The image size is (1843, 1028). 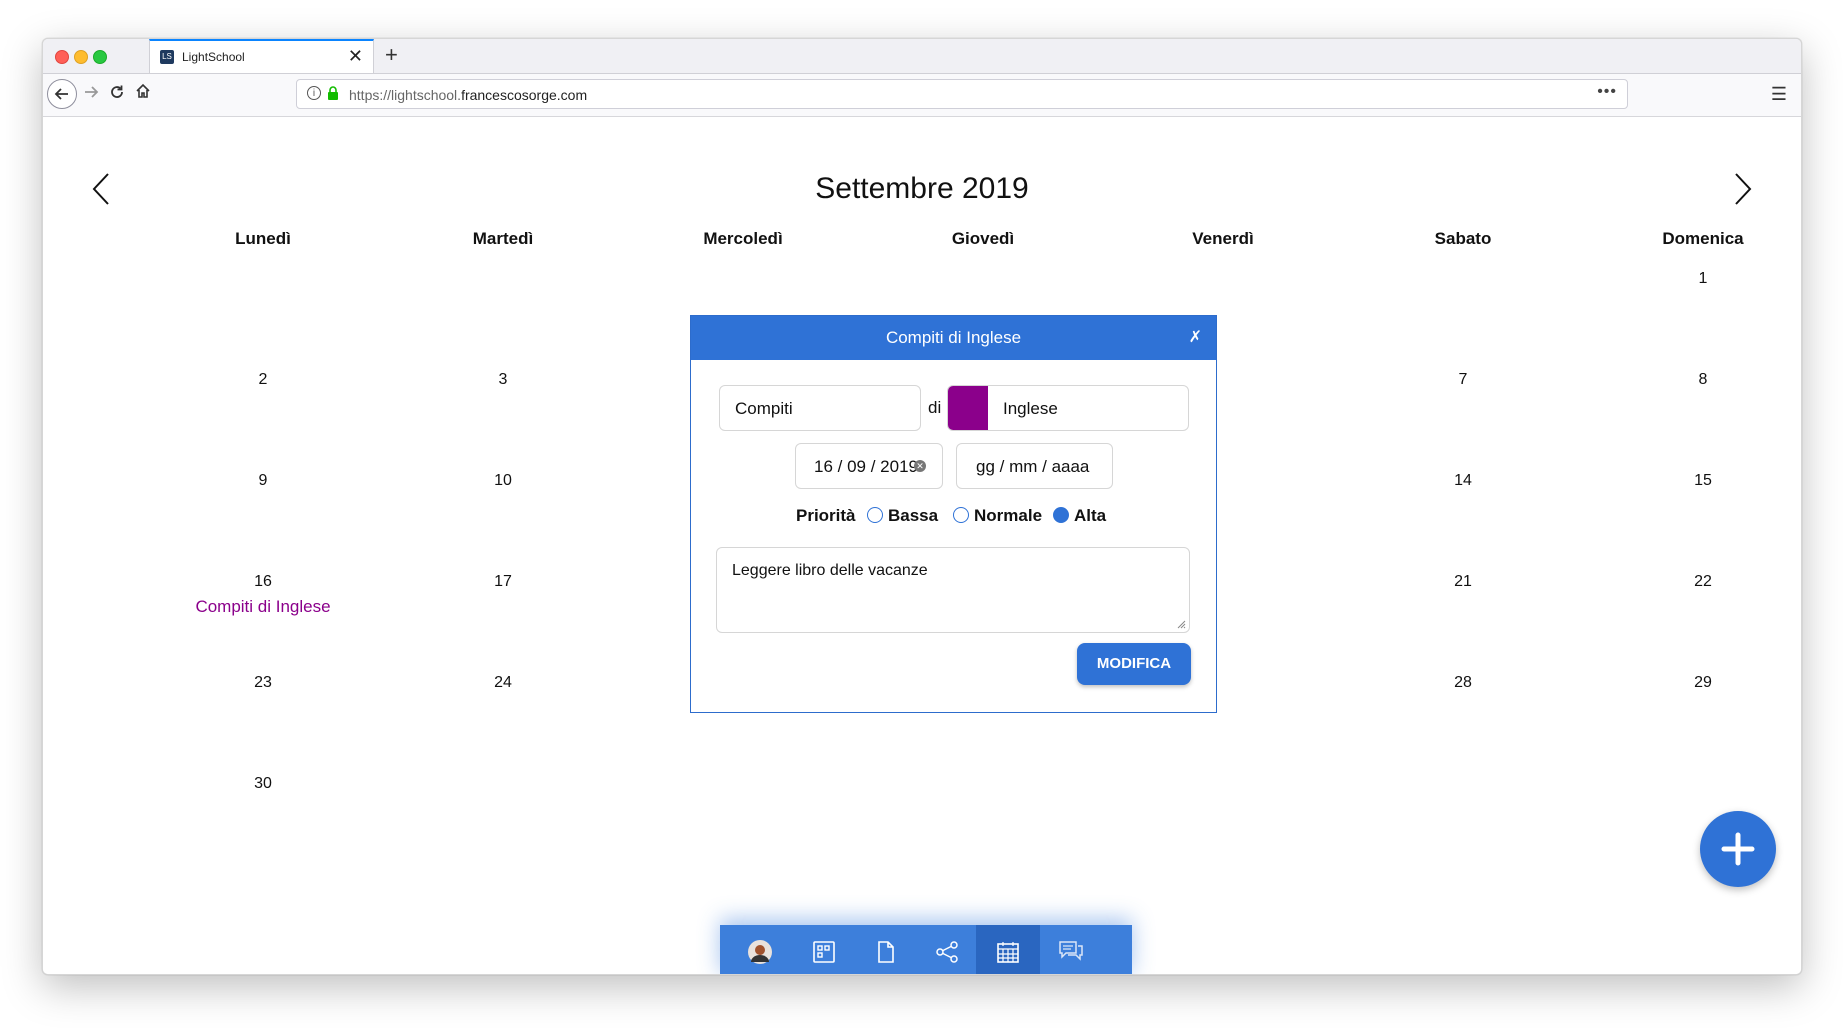 What do you see at coordinates (391, 55) in the screenshot?
I see `new-tab-button: +` at bounding box center [391, 55].